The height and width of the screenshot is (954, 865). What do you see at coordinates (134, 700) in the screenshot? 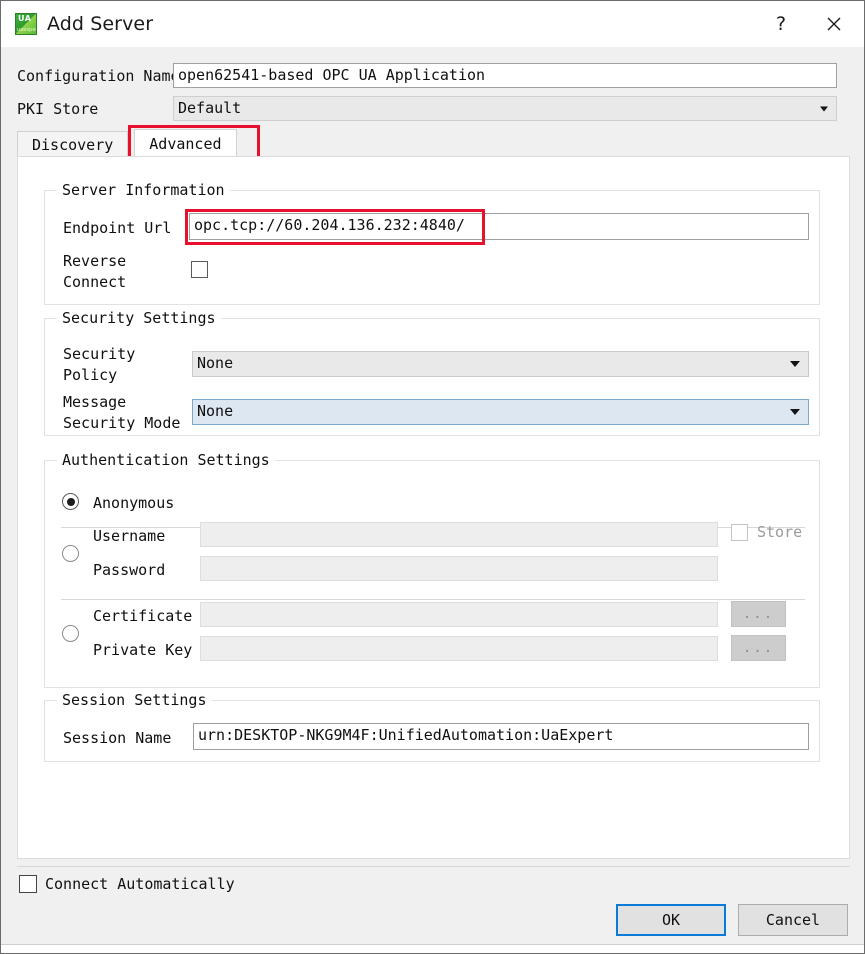
I see `session-settings-title: Session Settings` at bounding box center [134, 700].